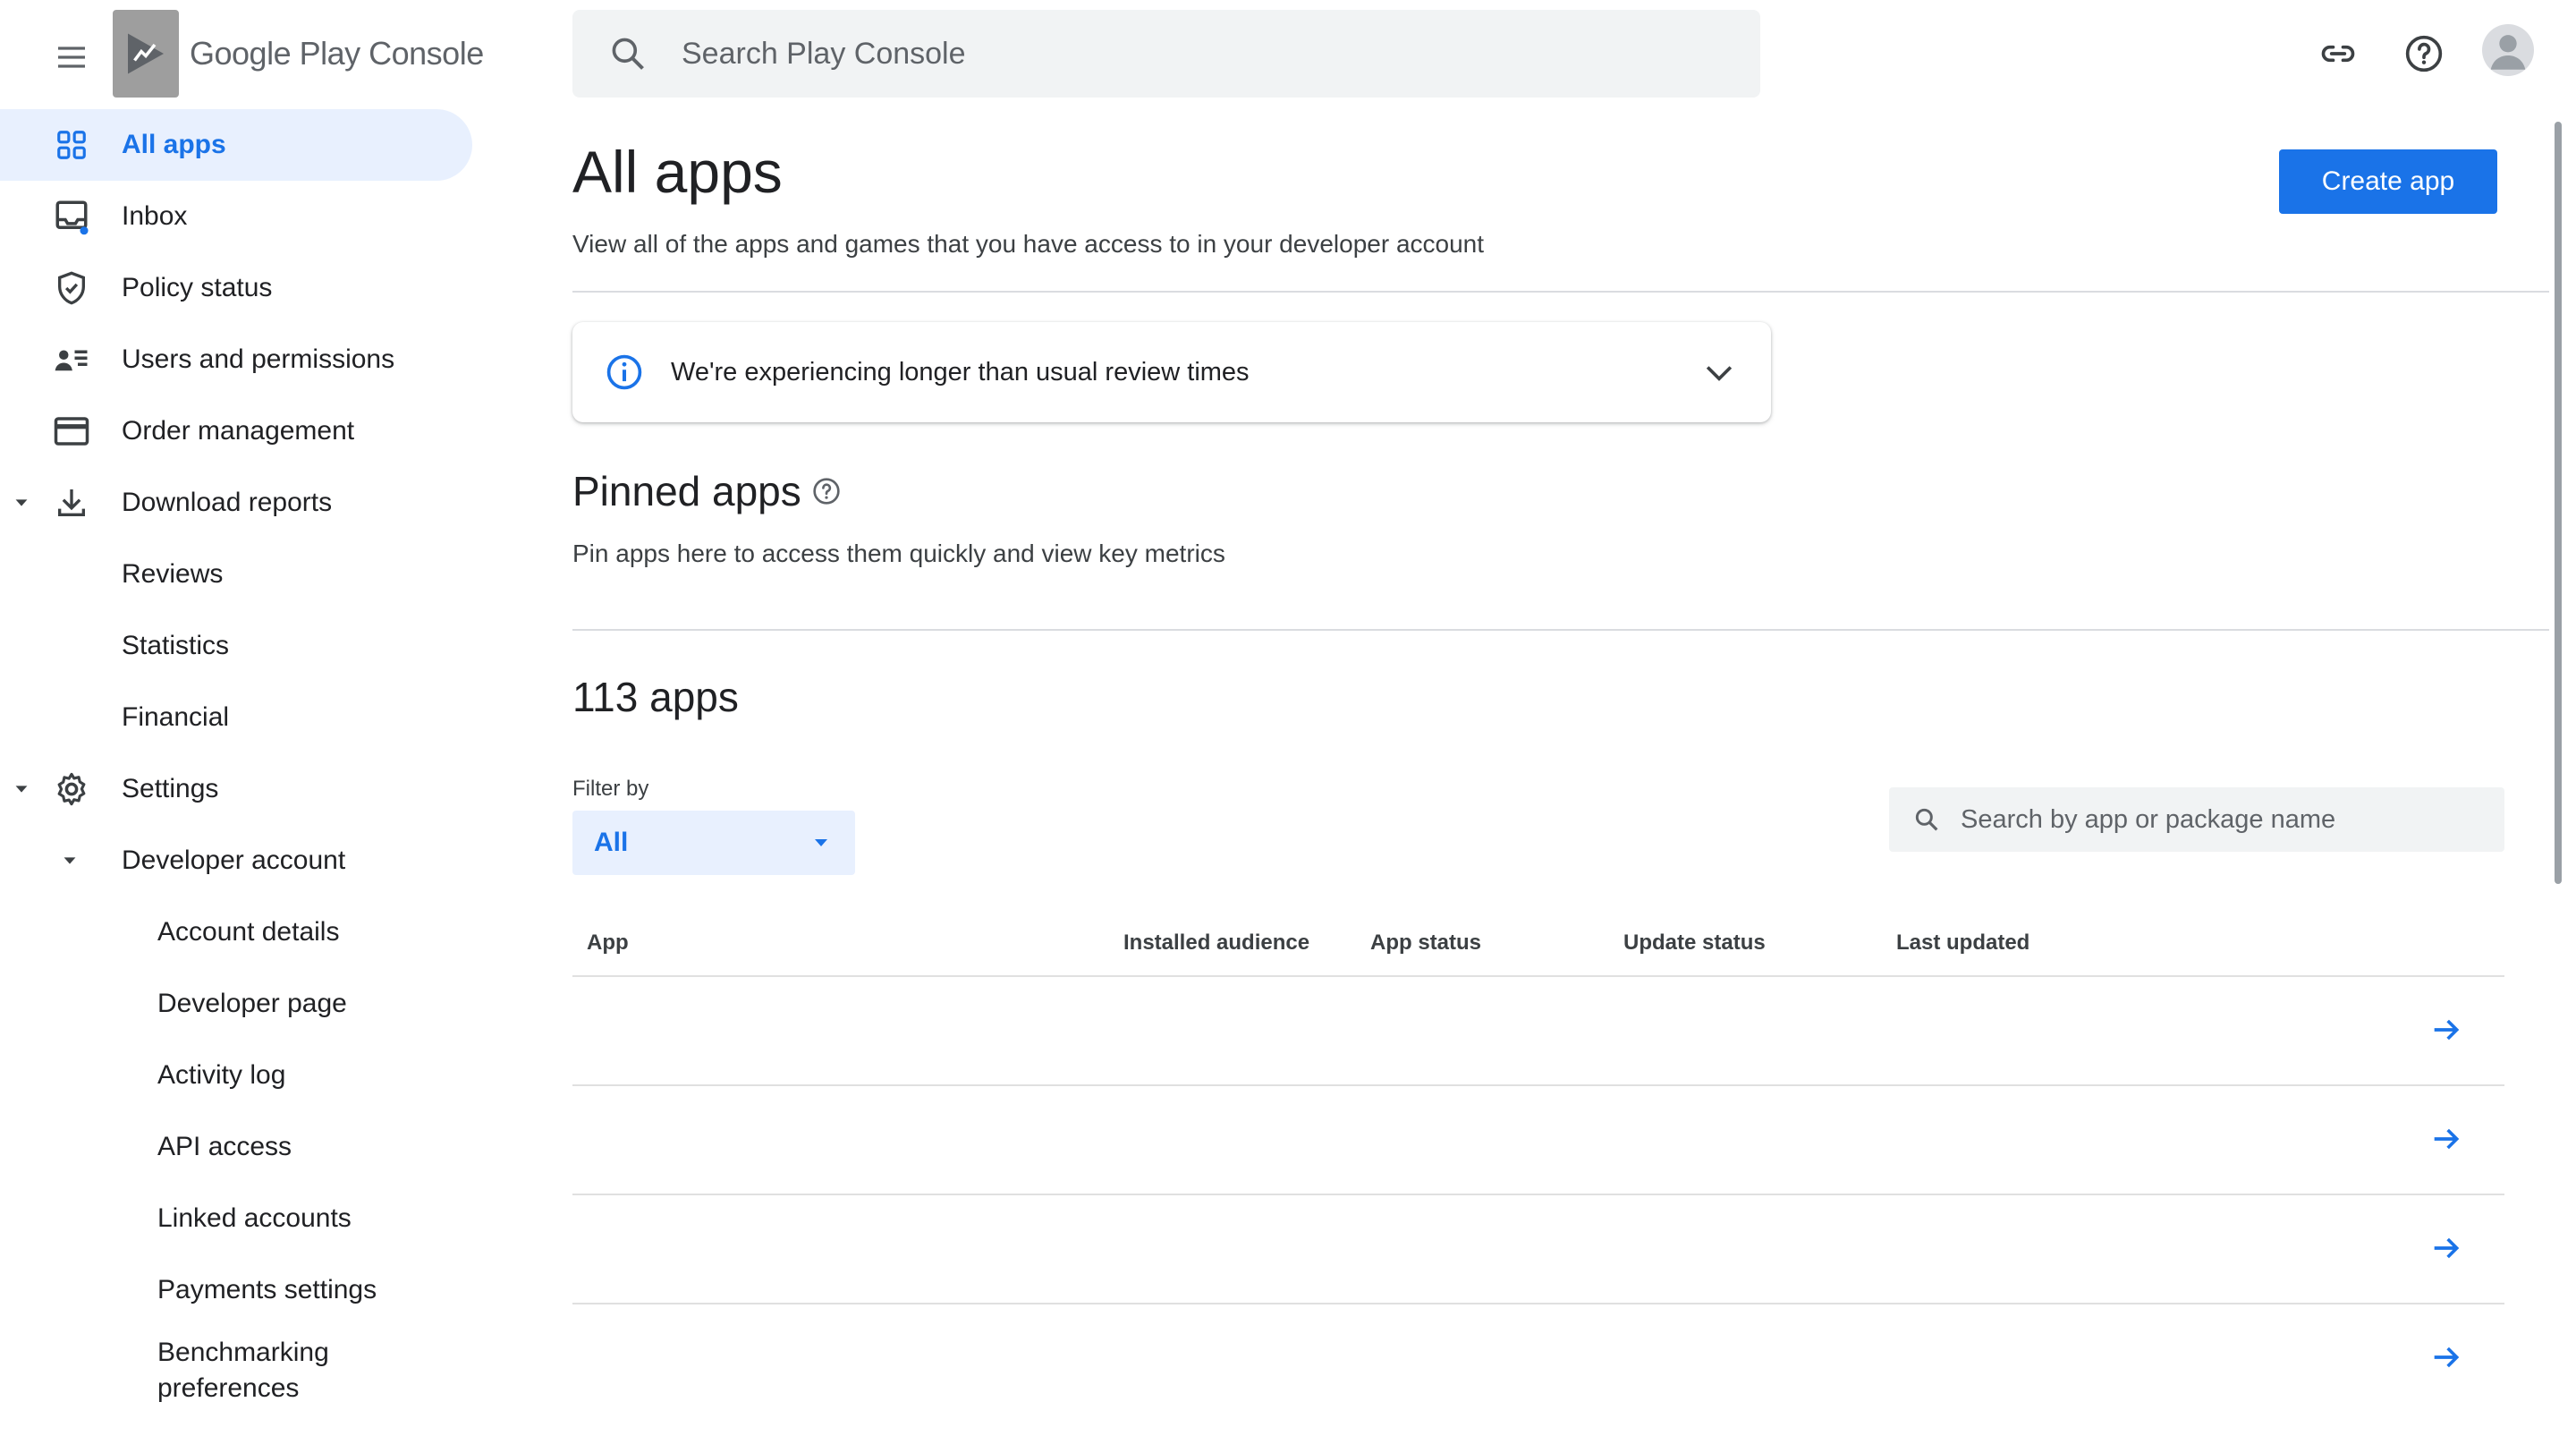 Image resolution: width=2576 pixels, height=1453 pixels. What do you see at coordinates (655, 697) in the screenshot?
I see `apps-count: 113 apps` at bounding box center [655, 697].